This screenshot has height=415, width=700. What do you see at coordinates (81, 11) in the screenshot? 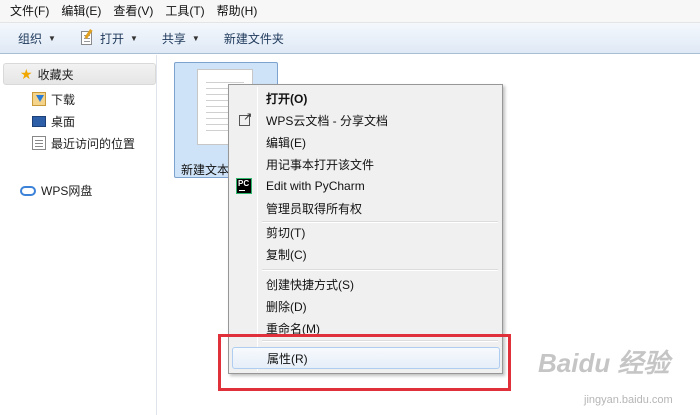
I see `menu-edit: 编辑(E)` at bounding box center [81, 11].